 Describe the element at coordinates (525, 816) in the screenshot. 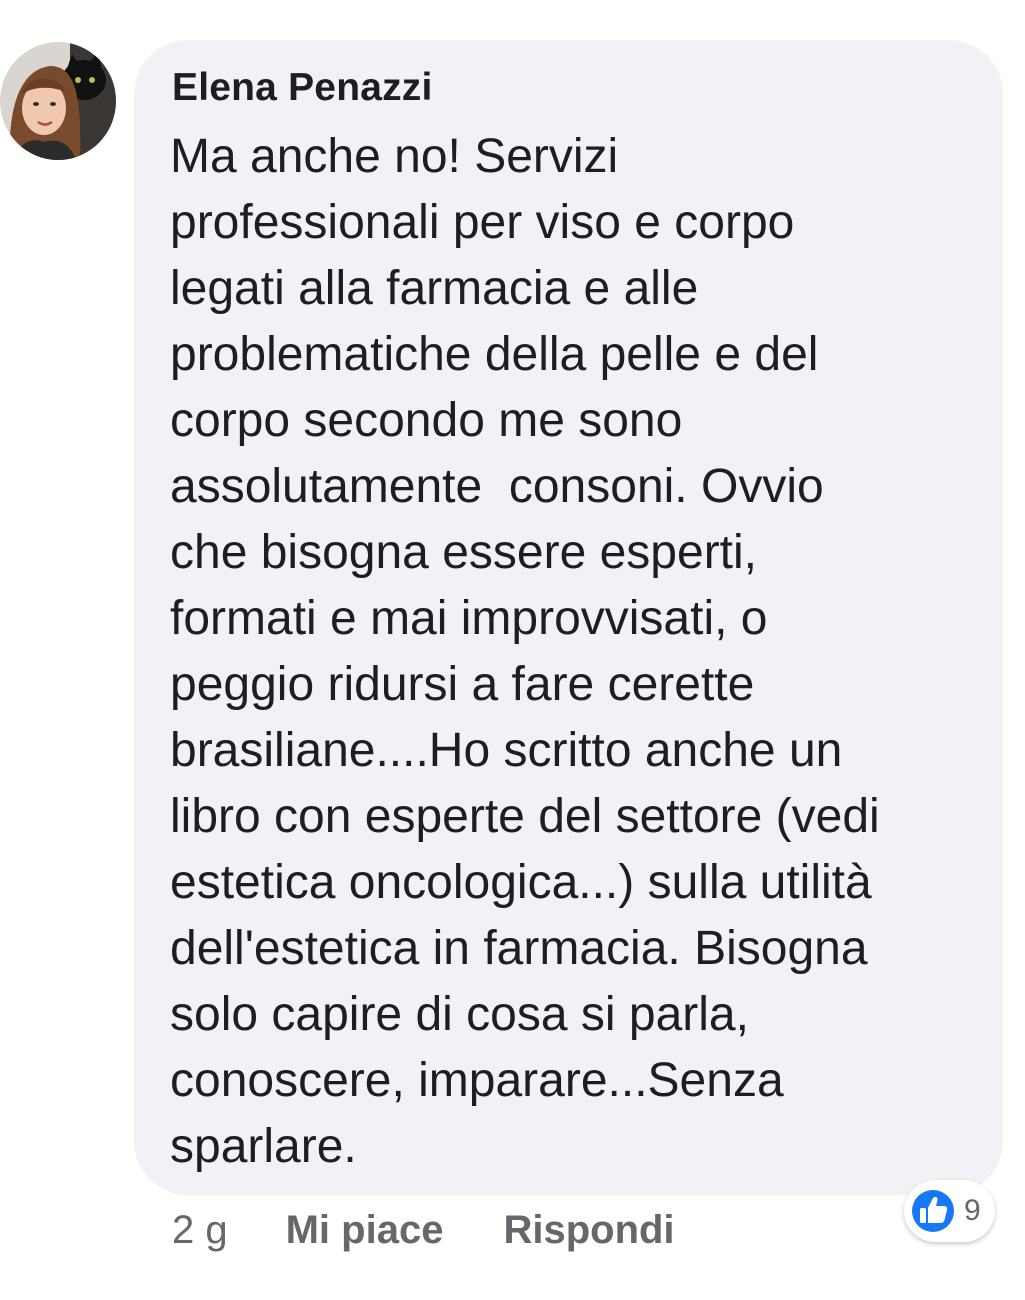

I see `comment-text-line: libro con esperte del settore (vedi` at that location.